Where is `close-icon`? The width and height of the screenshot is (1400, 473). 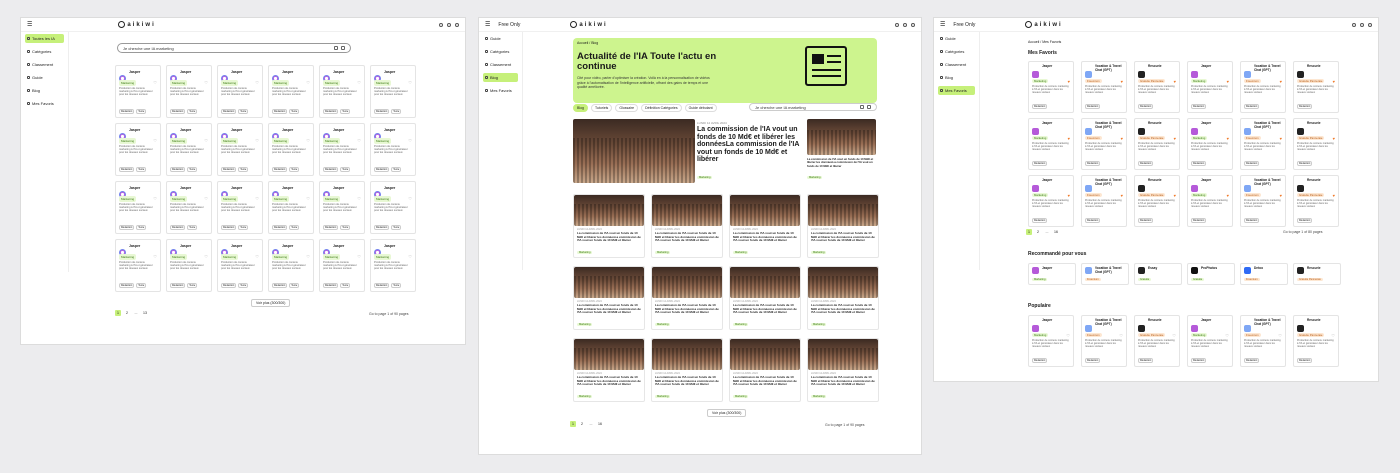 close-icon is located at coordinates (862, 107).